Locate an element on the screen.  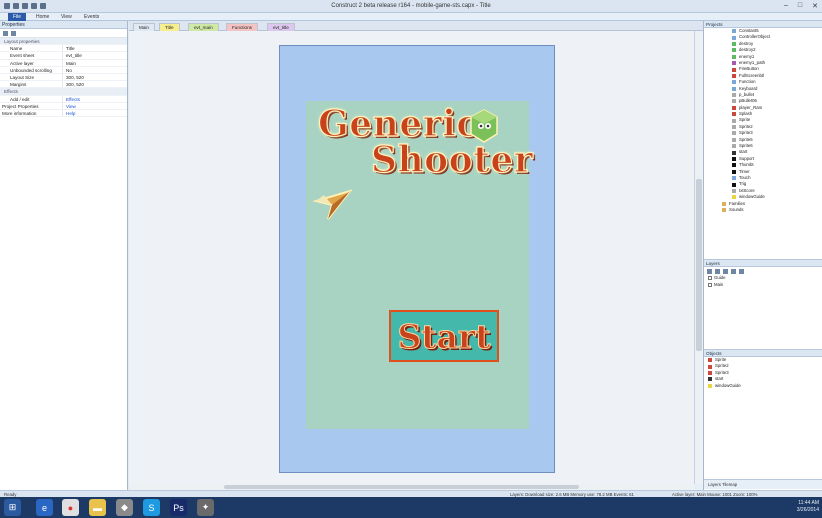
property-row: Margins 300, 520 is located at coordinates (63, 85).